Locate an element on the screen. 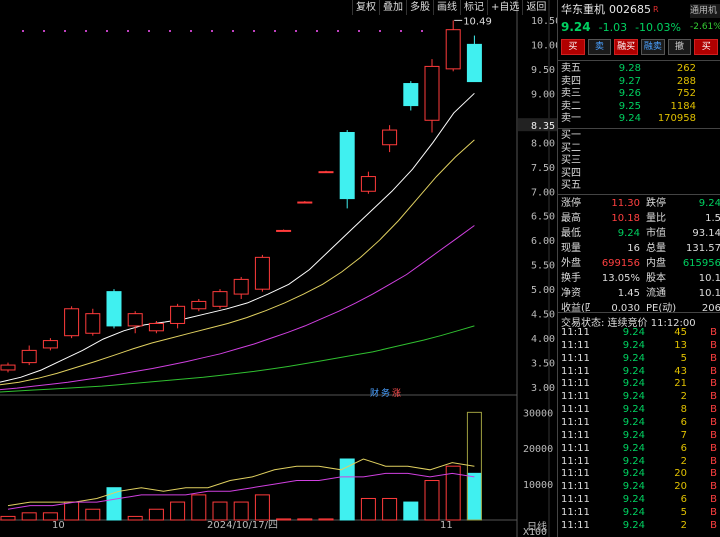 Image resolution: width=720 pixels, height=537 pixels. trade-buttons: 买卖融买 融卖撤买 is located at coordinates (639, 48).